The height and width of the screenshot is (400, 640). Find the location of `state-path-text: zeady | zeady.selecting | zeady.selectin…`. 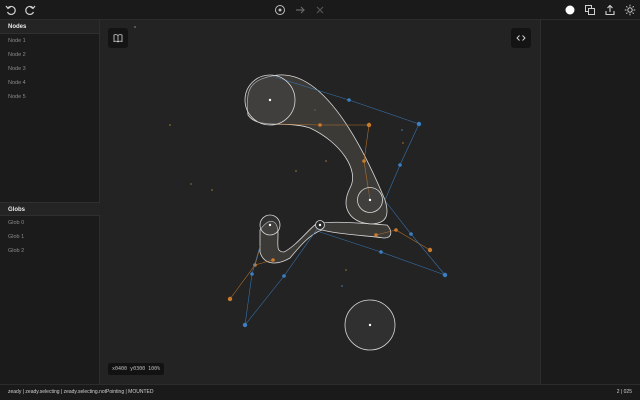

state-path-text: zeady | zeady.selecting | zeady.selectin… is located at coordinates (81, 392).